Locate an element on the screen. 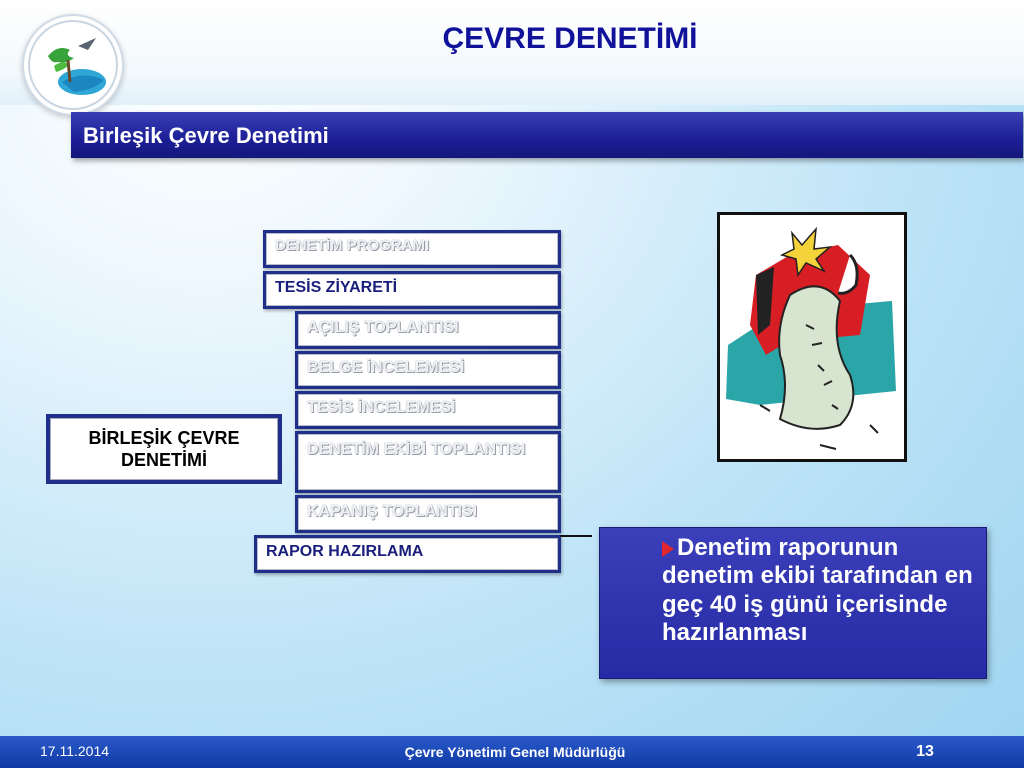 The height and width of the screenshot is (768, 1024). step-label: BELGE İNCELEMESİ is located at coordinates (428, 370).